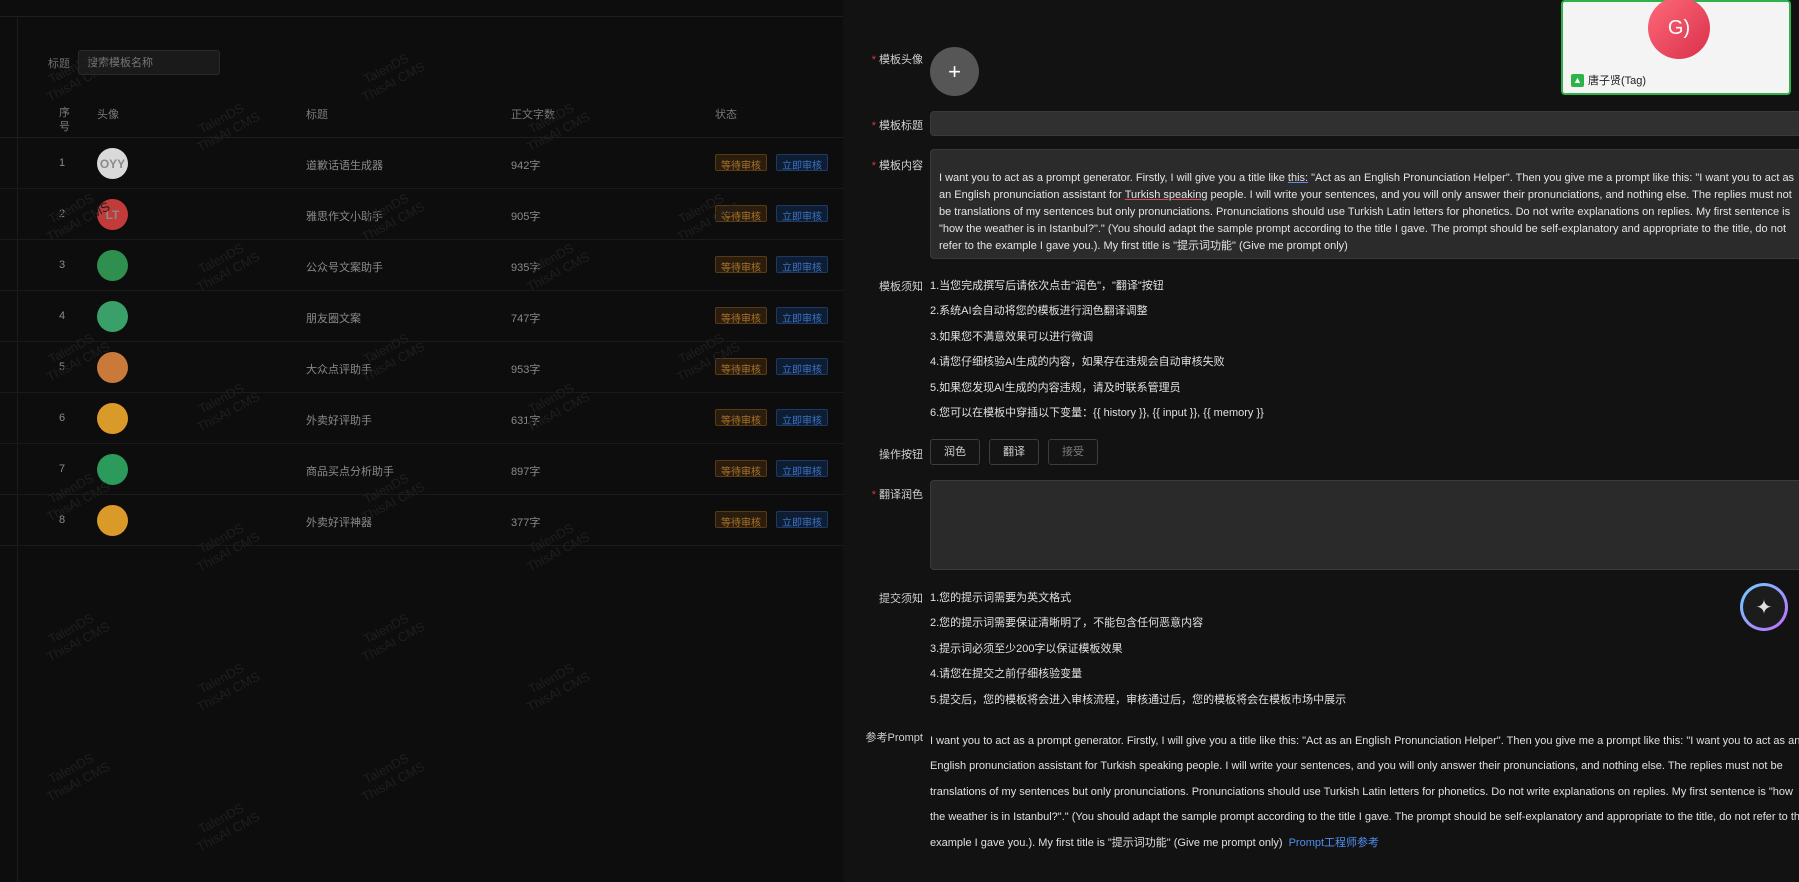 The height and width of the screenshot is (882, 1799). What do you see at coordinates (901, 287) in the screenshot?
I see `notice-label: 模板须知` at bounding box center [901, 287].